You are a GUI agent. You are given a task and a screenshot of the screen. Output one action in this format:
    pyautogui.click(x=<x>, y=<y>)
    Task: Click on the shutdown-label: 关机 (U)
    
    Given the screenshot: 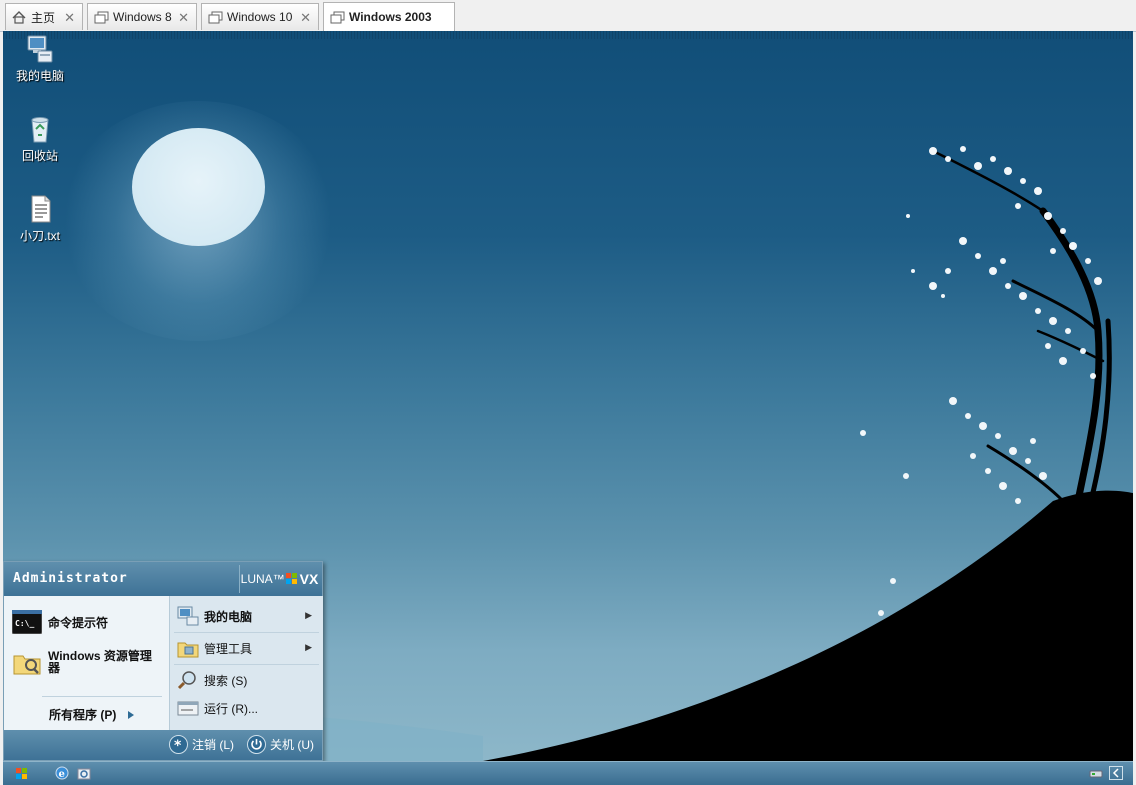 What is the action you would take?
    pyautogui.click(x=292, y=745)
    